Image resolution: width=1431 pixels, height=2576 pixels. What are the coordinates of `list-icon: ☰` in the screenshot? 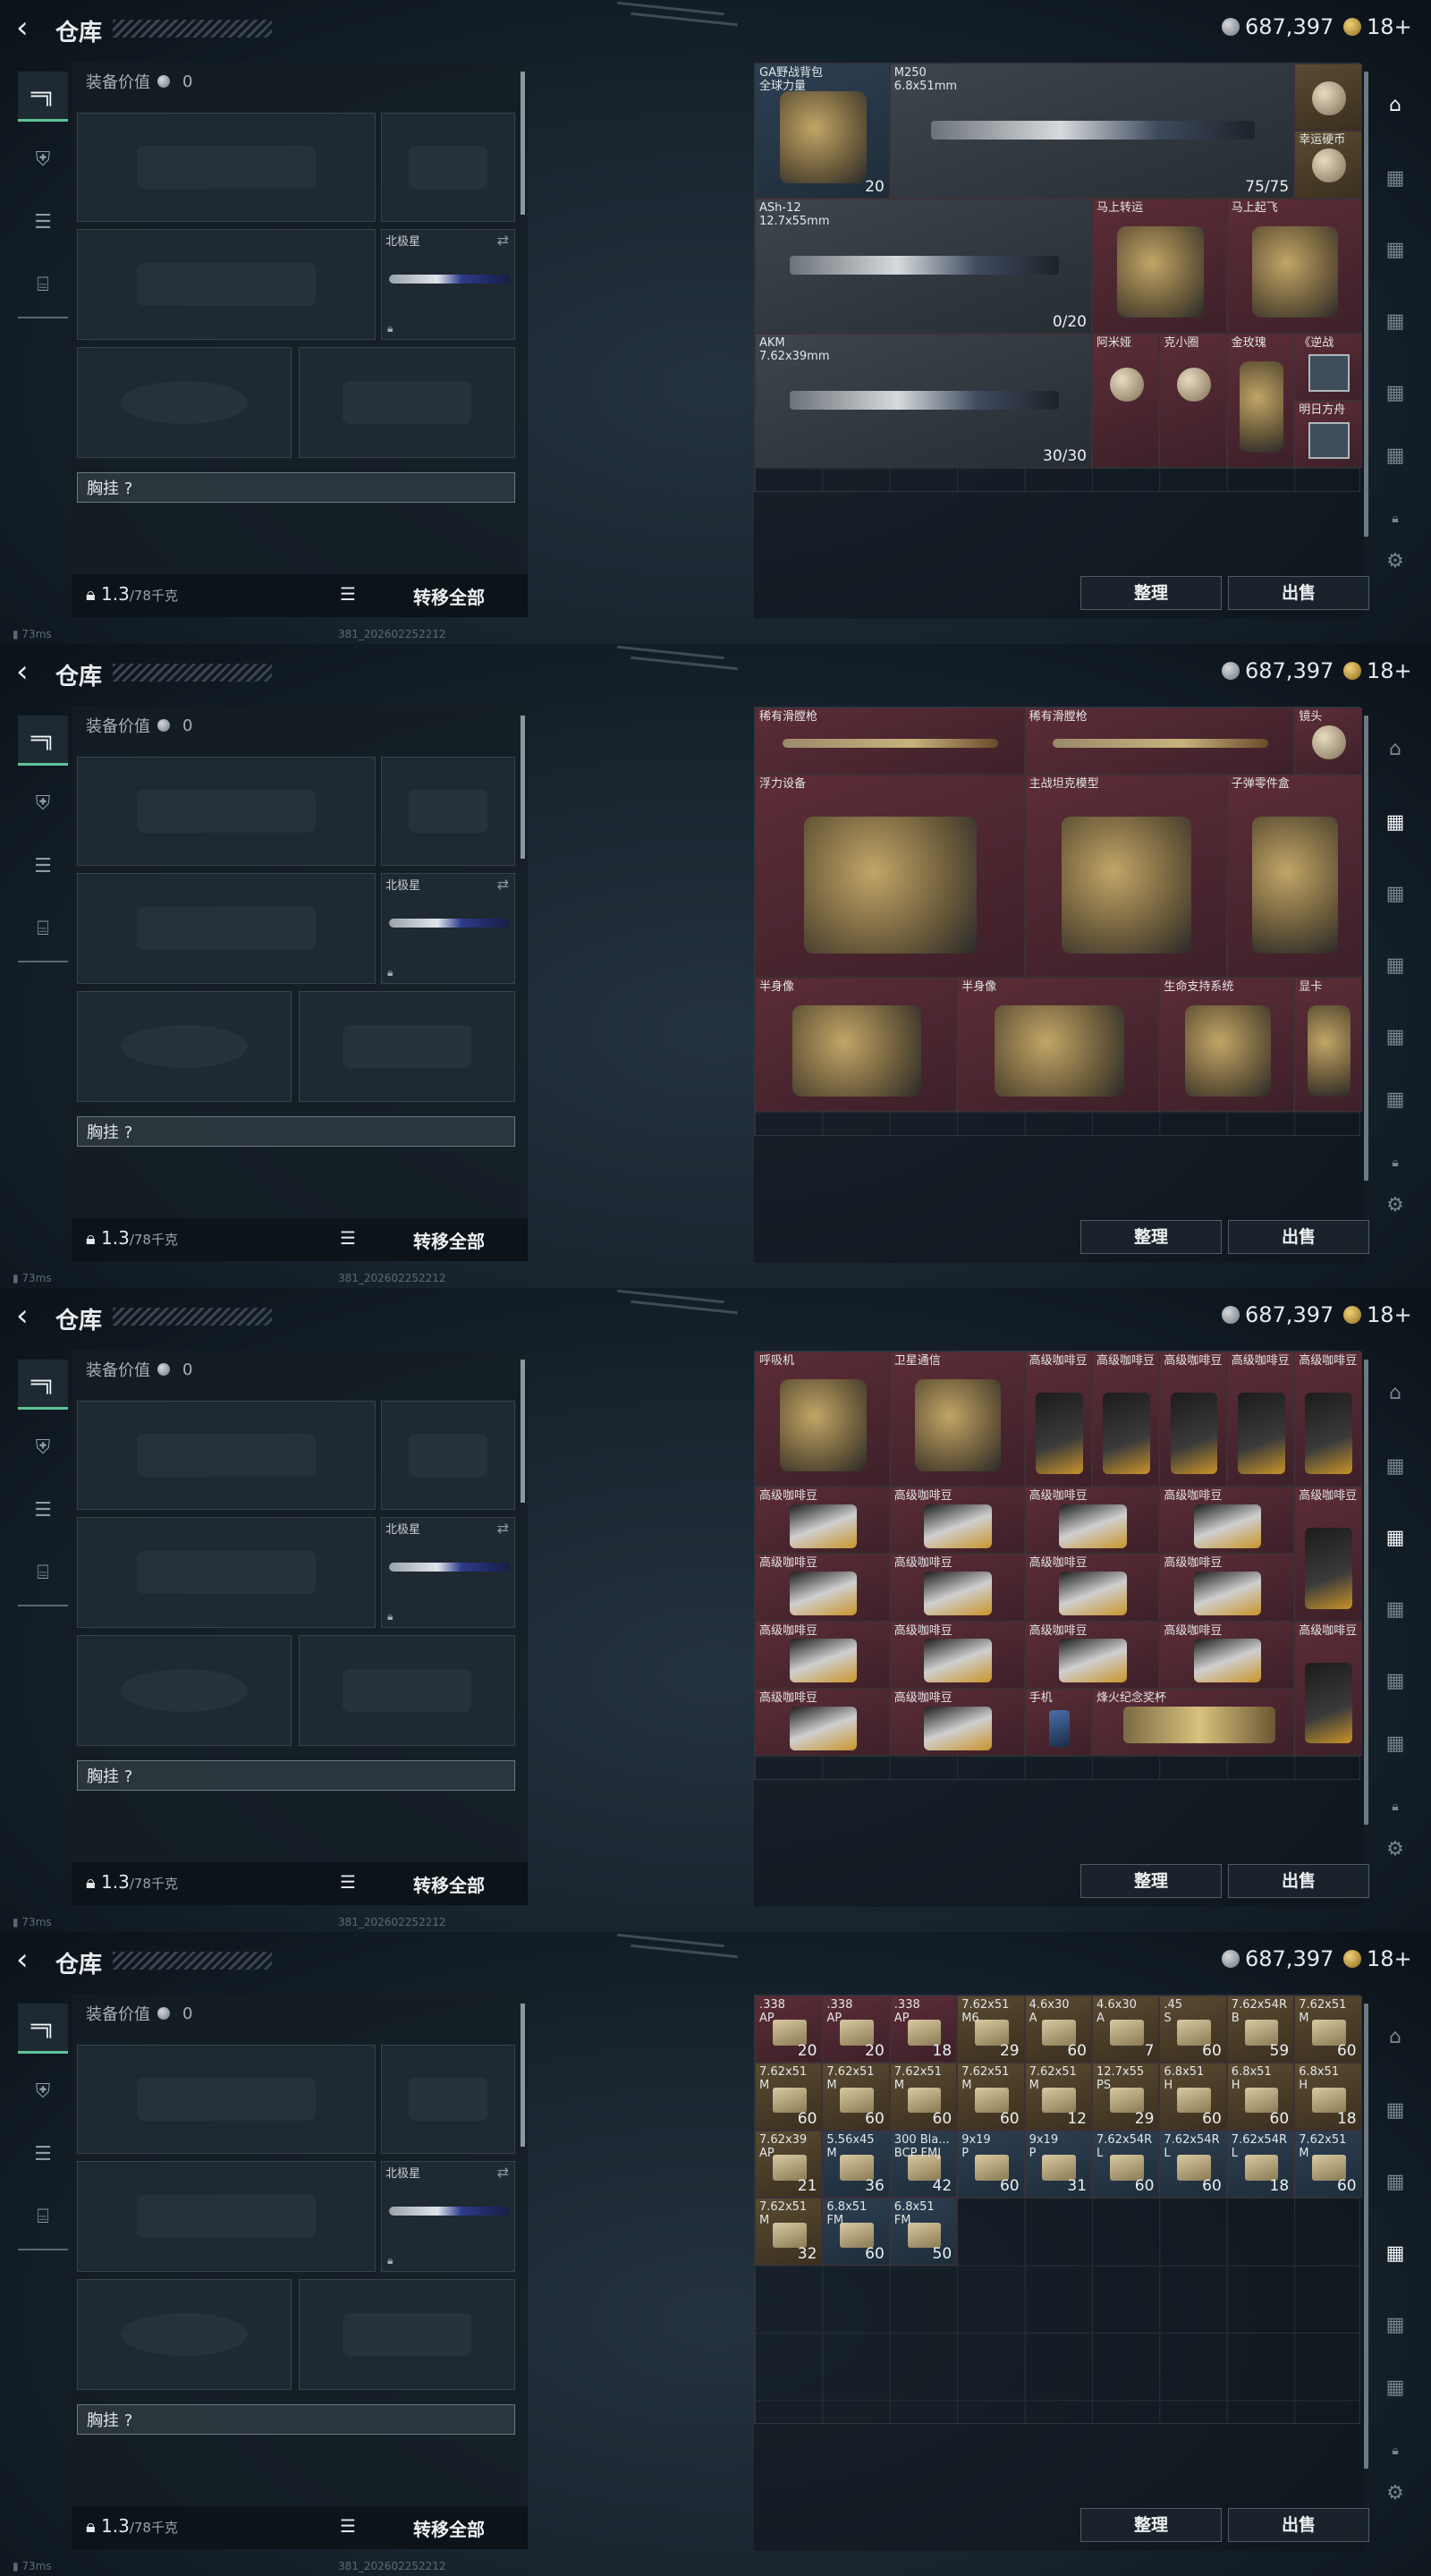 It's located at (348, 1238).